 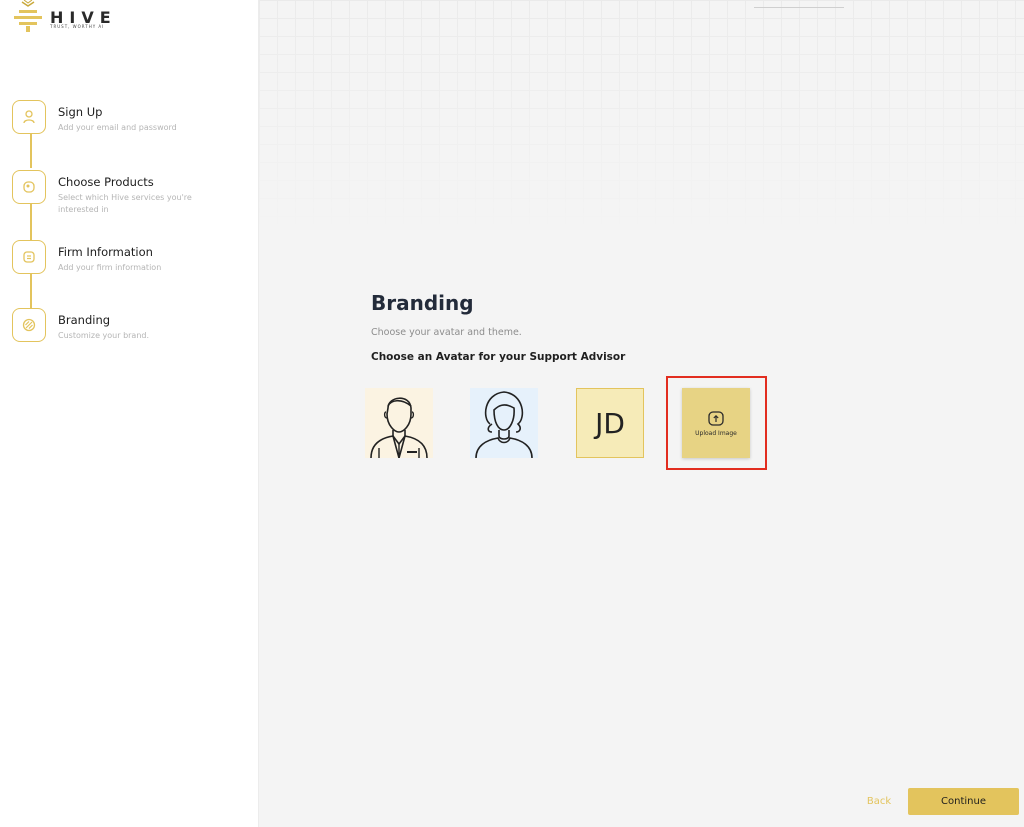 I want to click on step-title: Sign Up, so click(x=80, y=112).